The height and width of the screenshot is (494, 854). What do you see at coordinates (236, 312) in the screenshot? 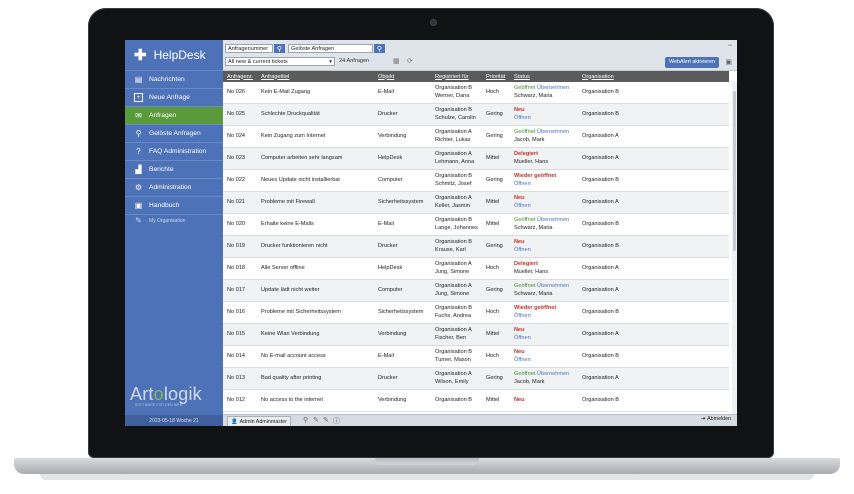
I see `ticket-number: No 016` at bounding box center [236, 312].